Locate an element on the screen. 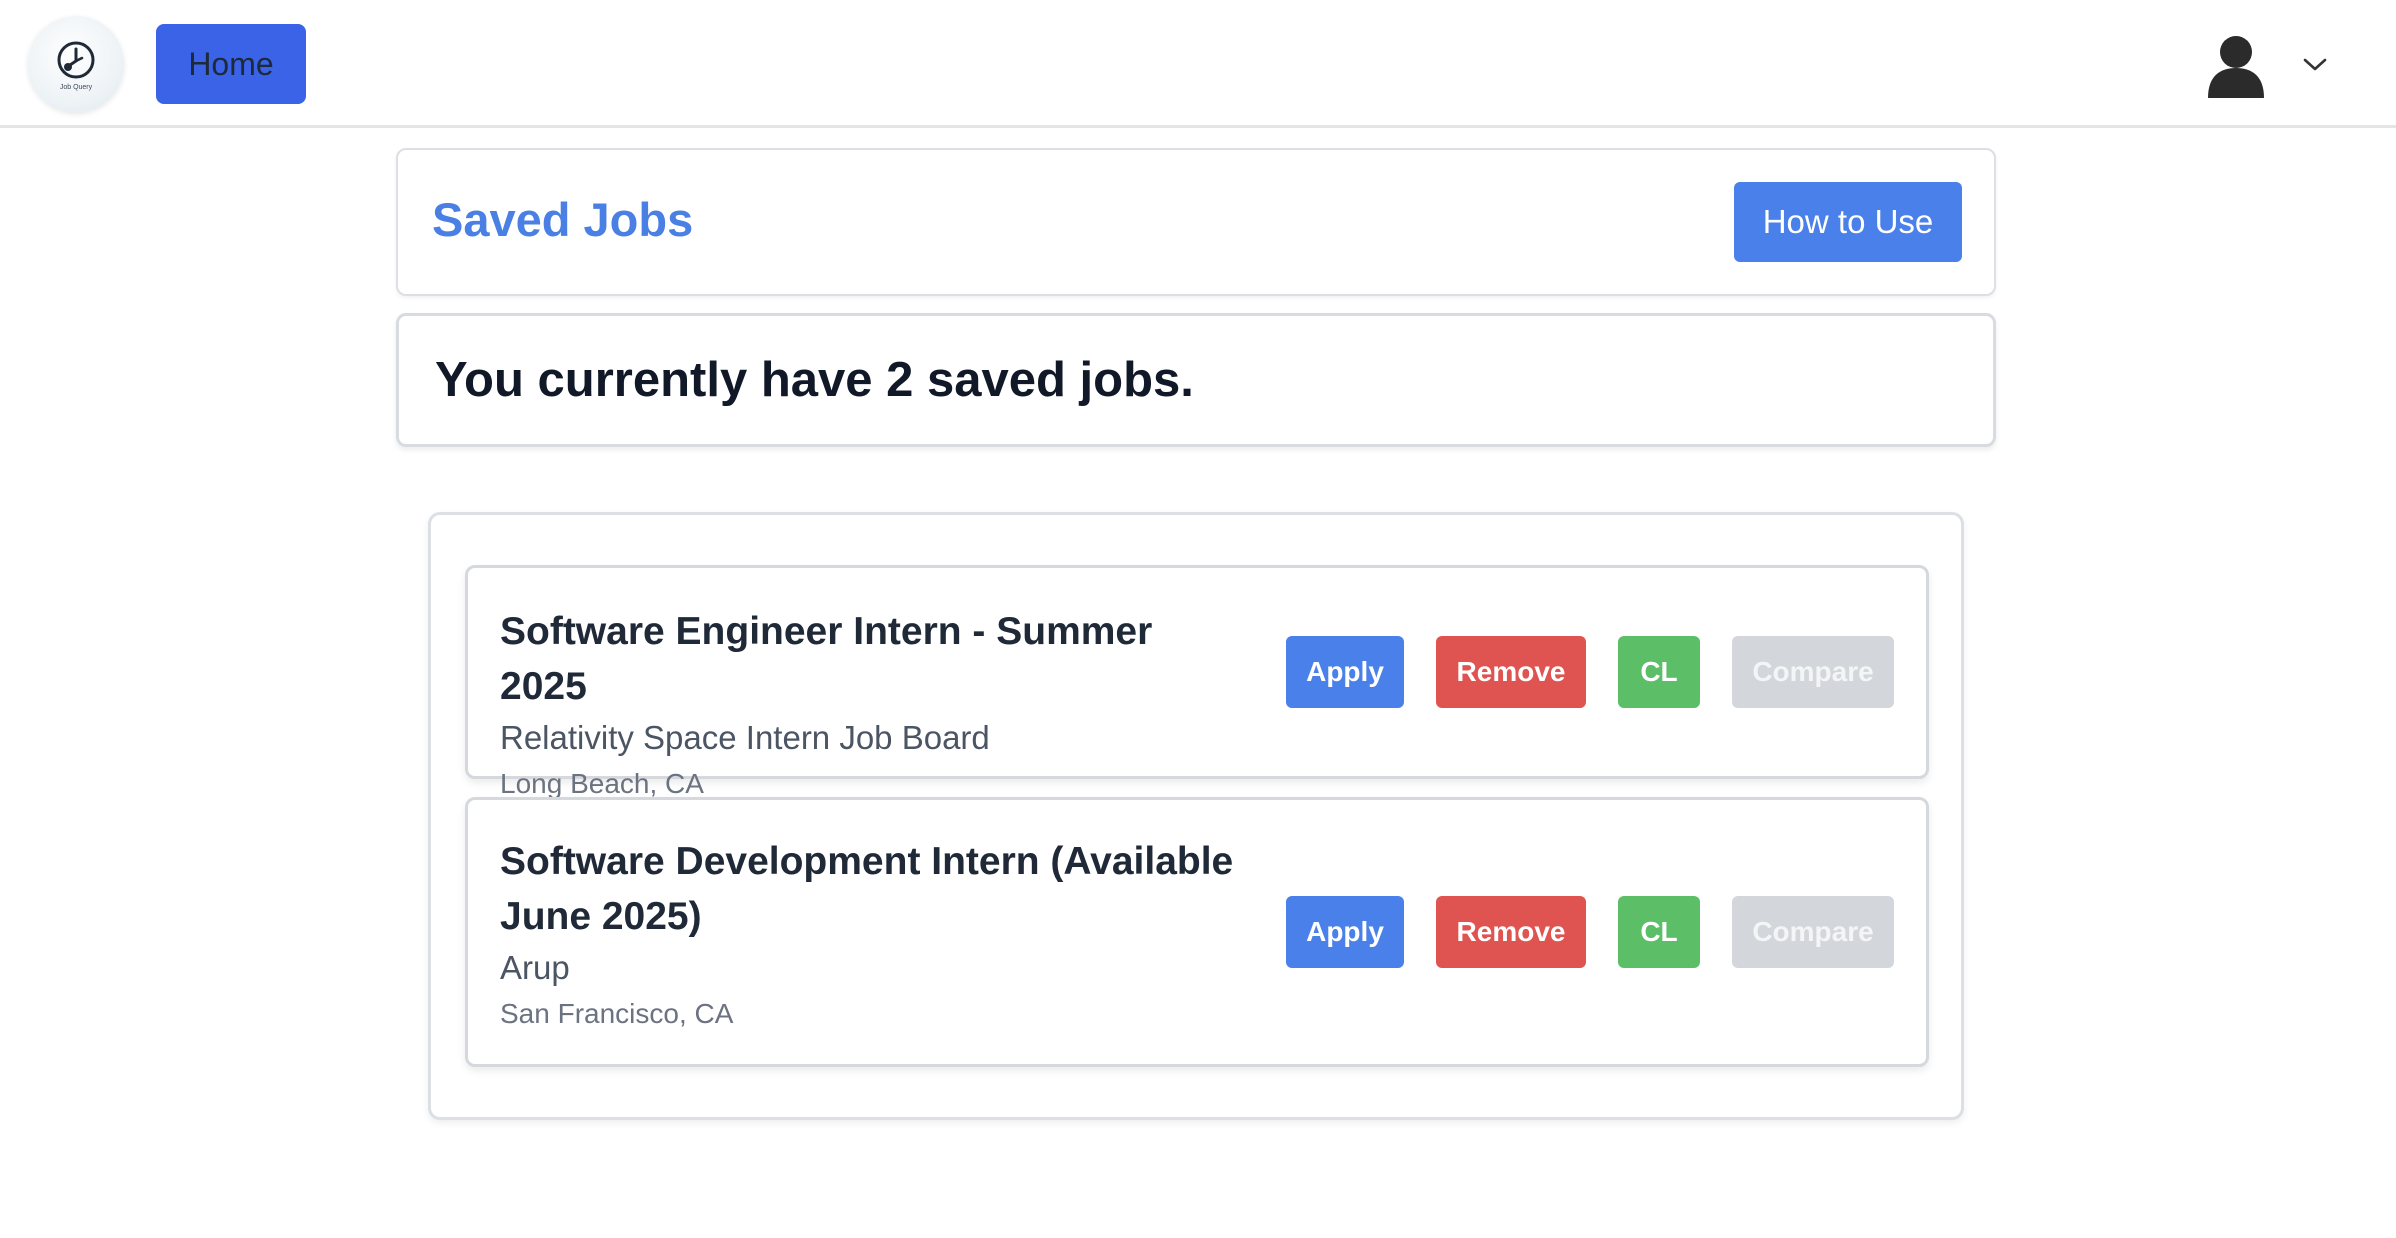 The width and height of the screenshot is (2396, 1238). home-button: Home is located at coordinates (231, 64).